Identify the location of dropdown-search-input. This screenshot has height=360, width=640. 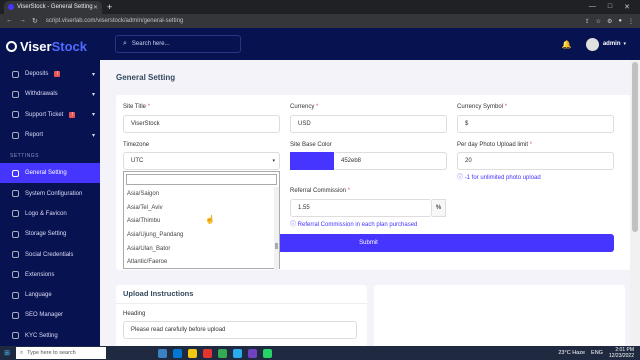
(201, 179).